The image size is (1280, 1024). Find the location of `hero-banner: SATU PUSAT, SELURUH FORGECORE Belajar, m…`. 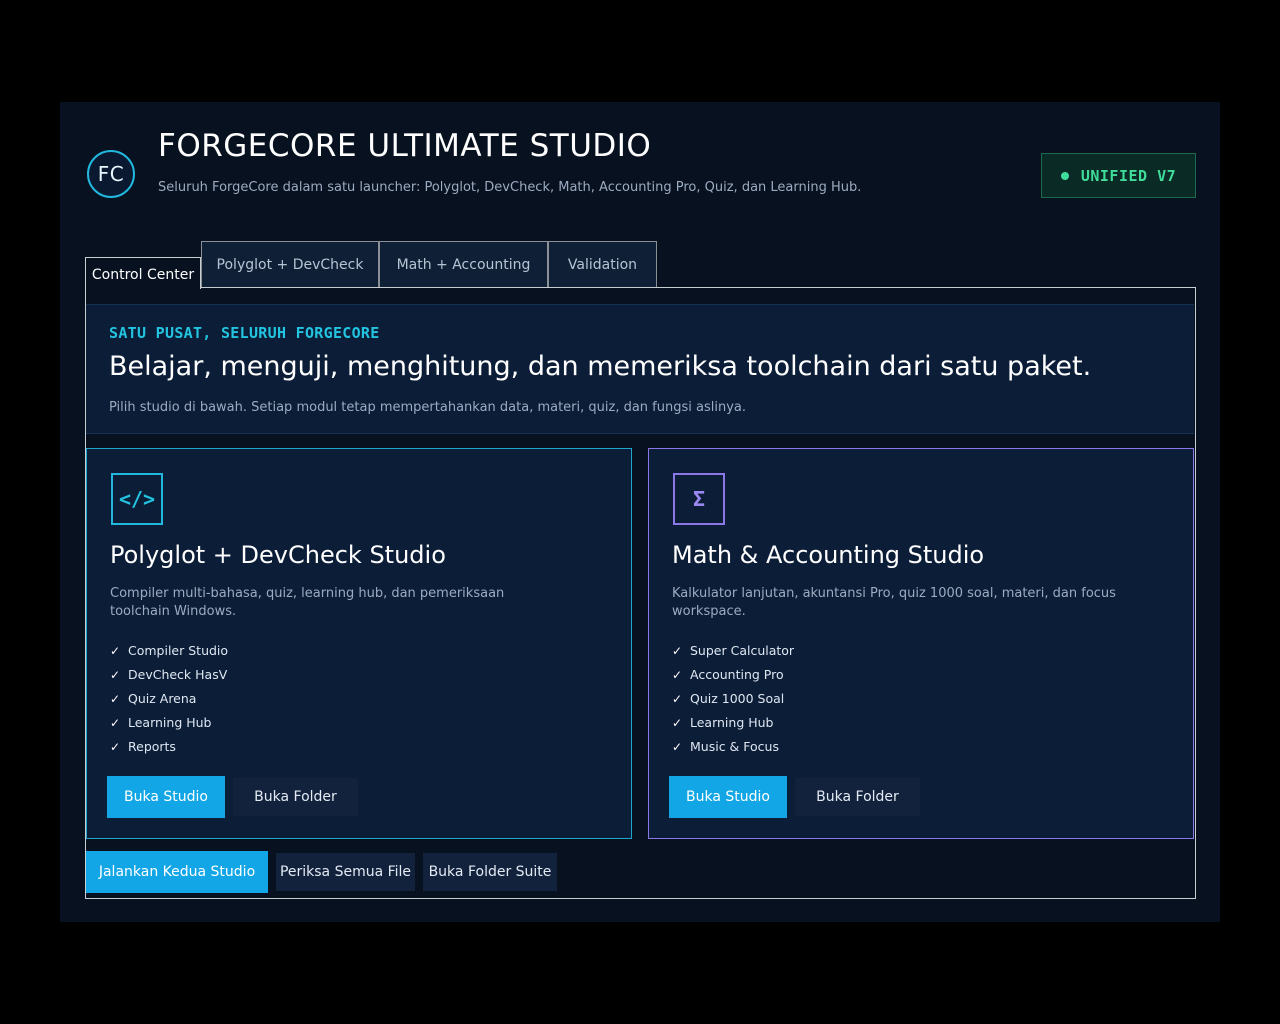

hero-banner: SATU PUSAT, SELURUH FORGECORE Belajar, m… is located at coordinates (640, 369).